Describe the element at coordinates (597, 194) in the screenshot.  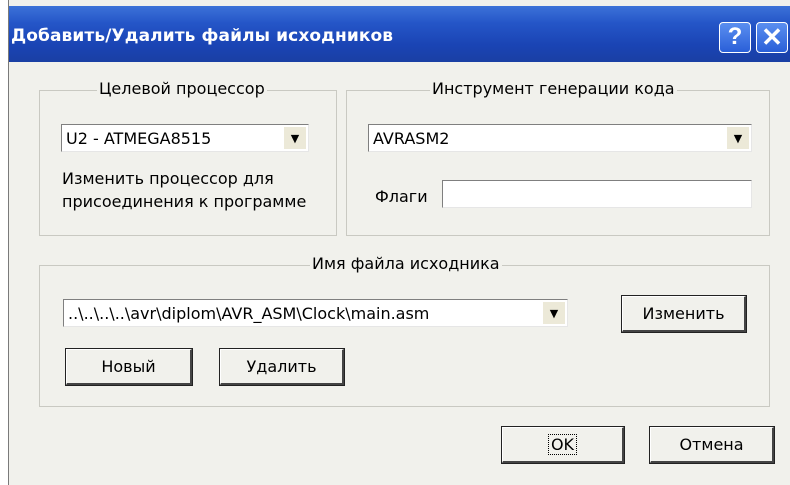
I see `flags-input` at that location.